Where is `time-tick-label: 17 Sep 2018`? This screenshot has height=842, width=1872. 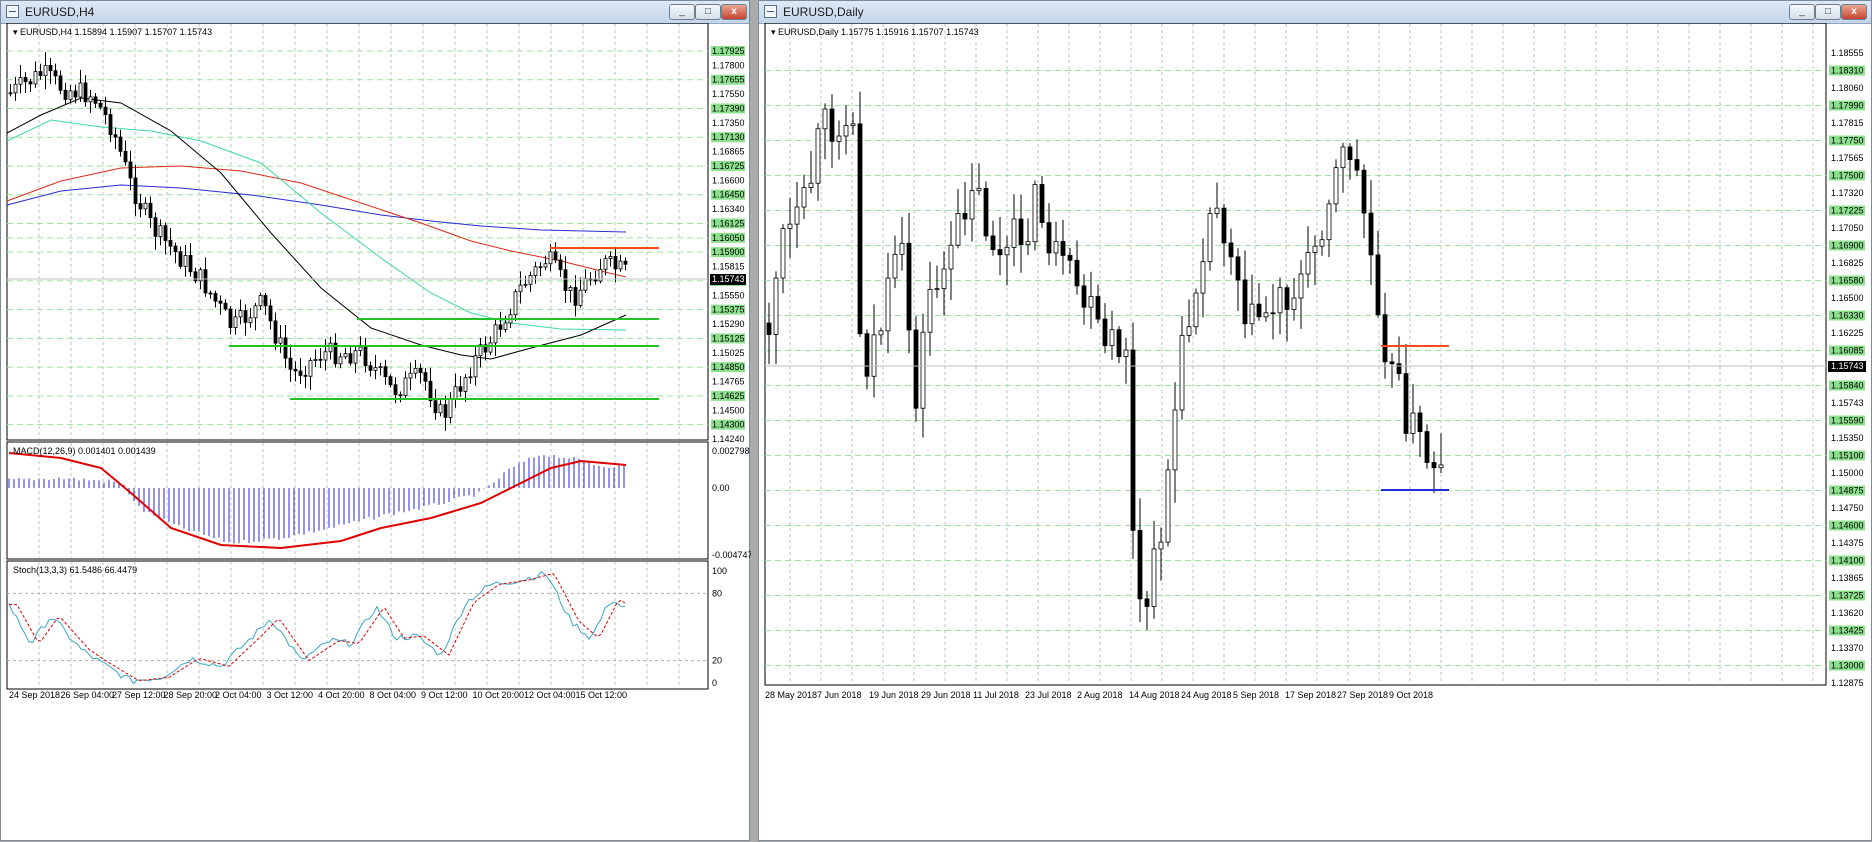 time-tick-label: 17 Sep 2018 is located at coordinates (1310, 695).